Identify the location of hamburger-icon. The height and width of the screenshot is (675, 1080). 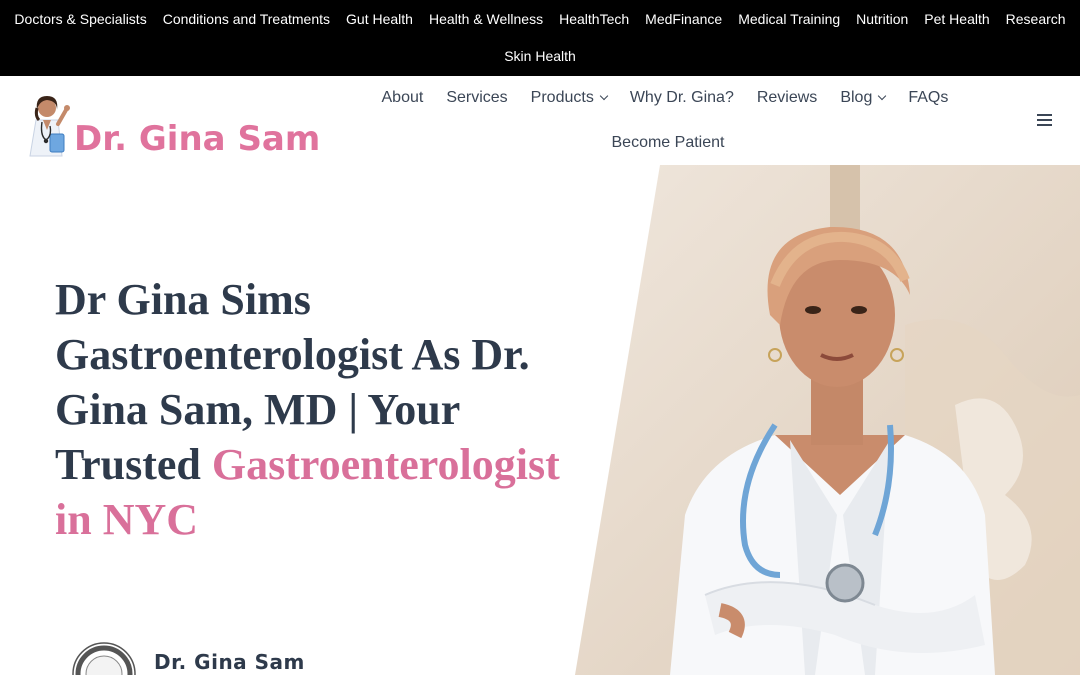
(1044, 120).